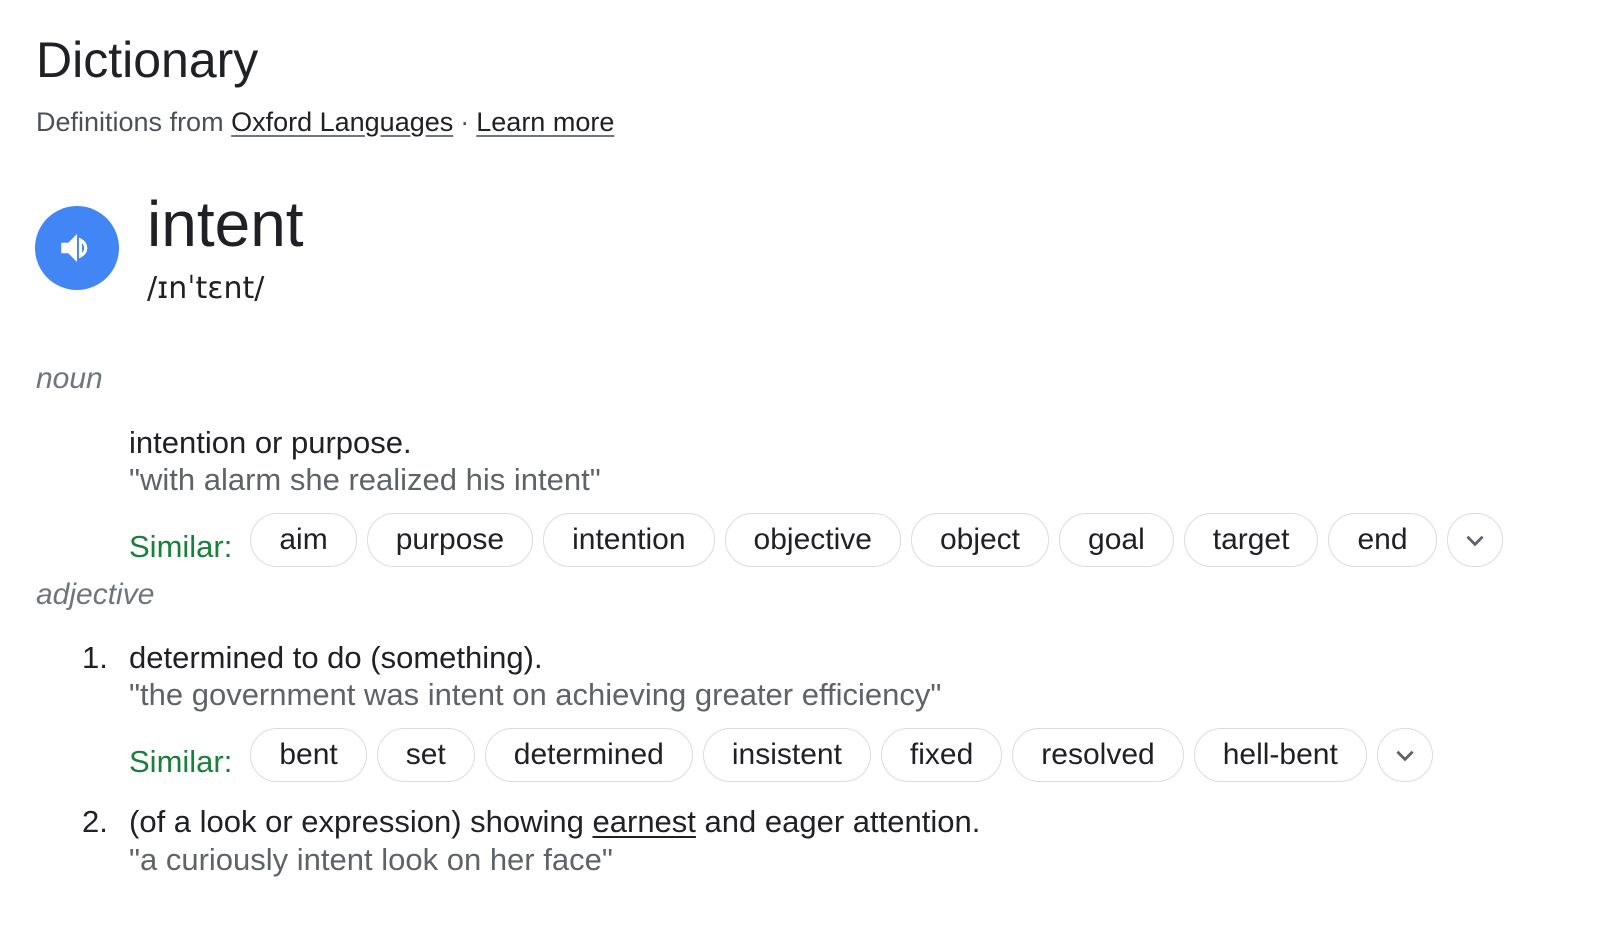 The image size is (1600, 930). I want to click on pronunciation-audio-button, so click(77, 248).